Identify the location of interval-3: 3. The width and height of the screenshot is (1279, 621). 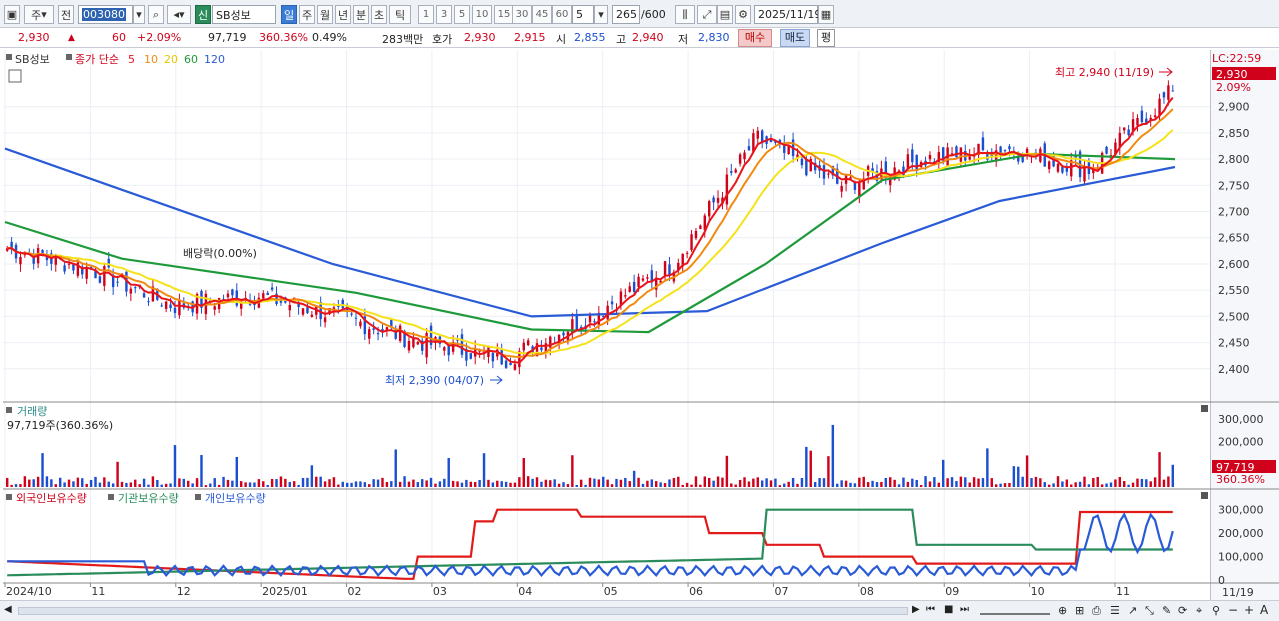
(444, 14).